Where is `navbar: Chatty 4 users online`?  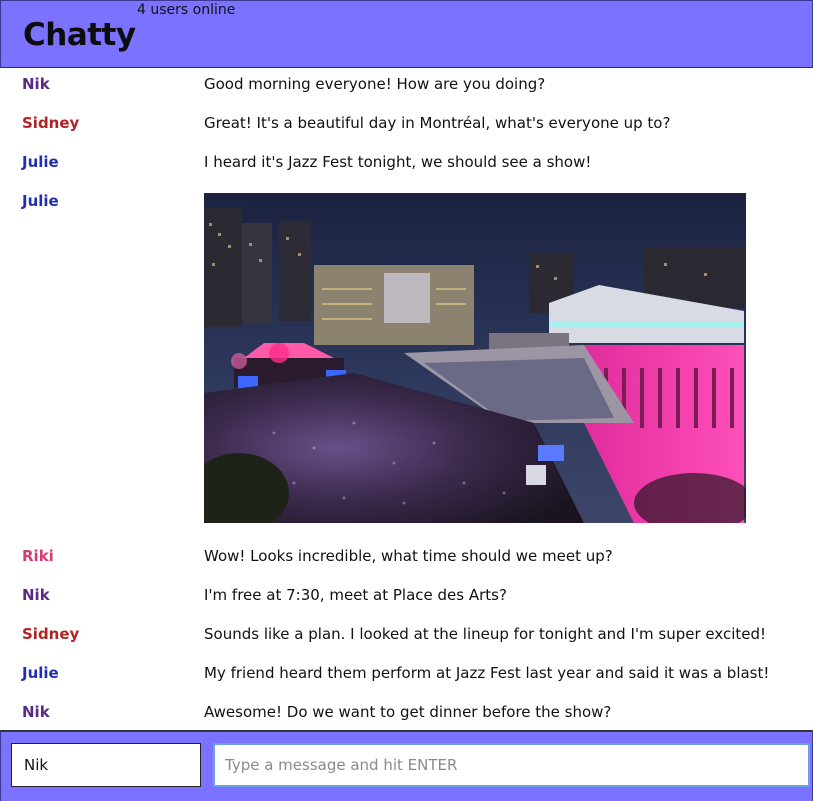
navbar: Chatty 4 users online is located at coordinates (406, 34).